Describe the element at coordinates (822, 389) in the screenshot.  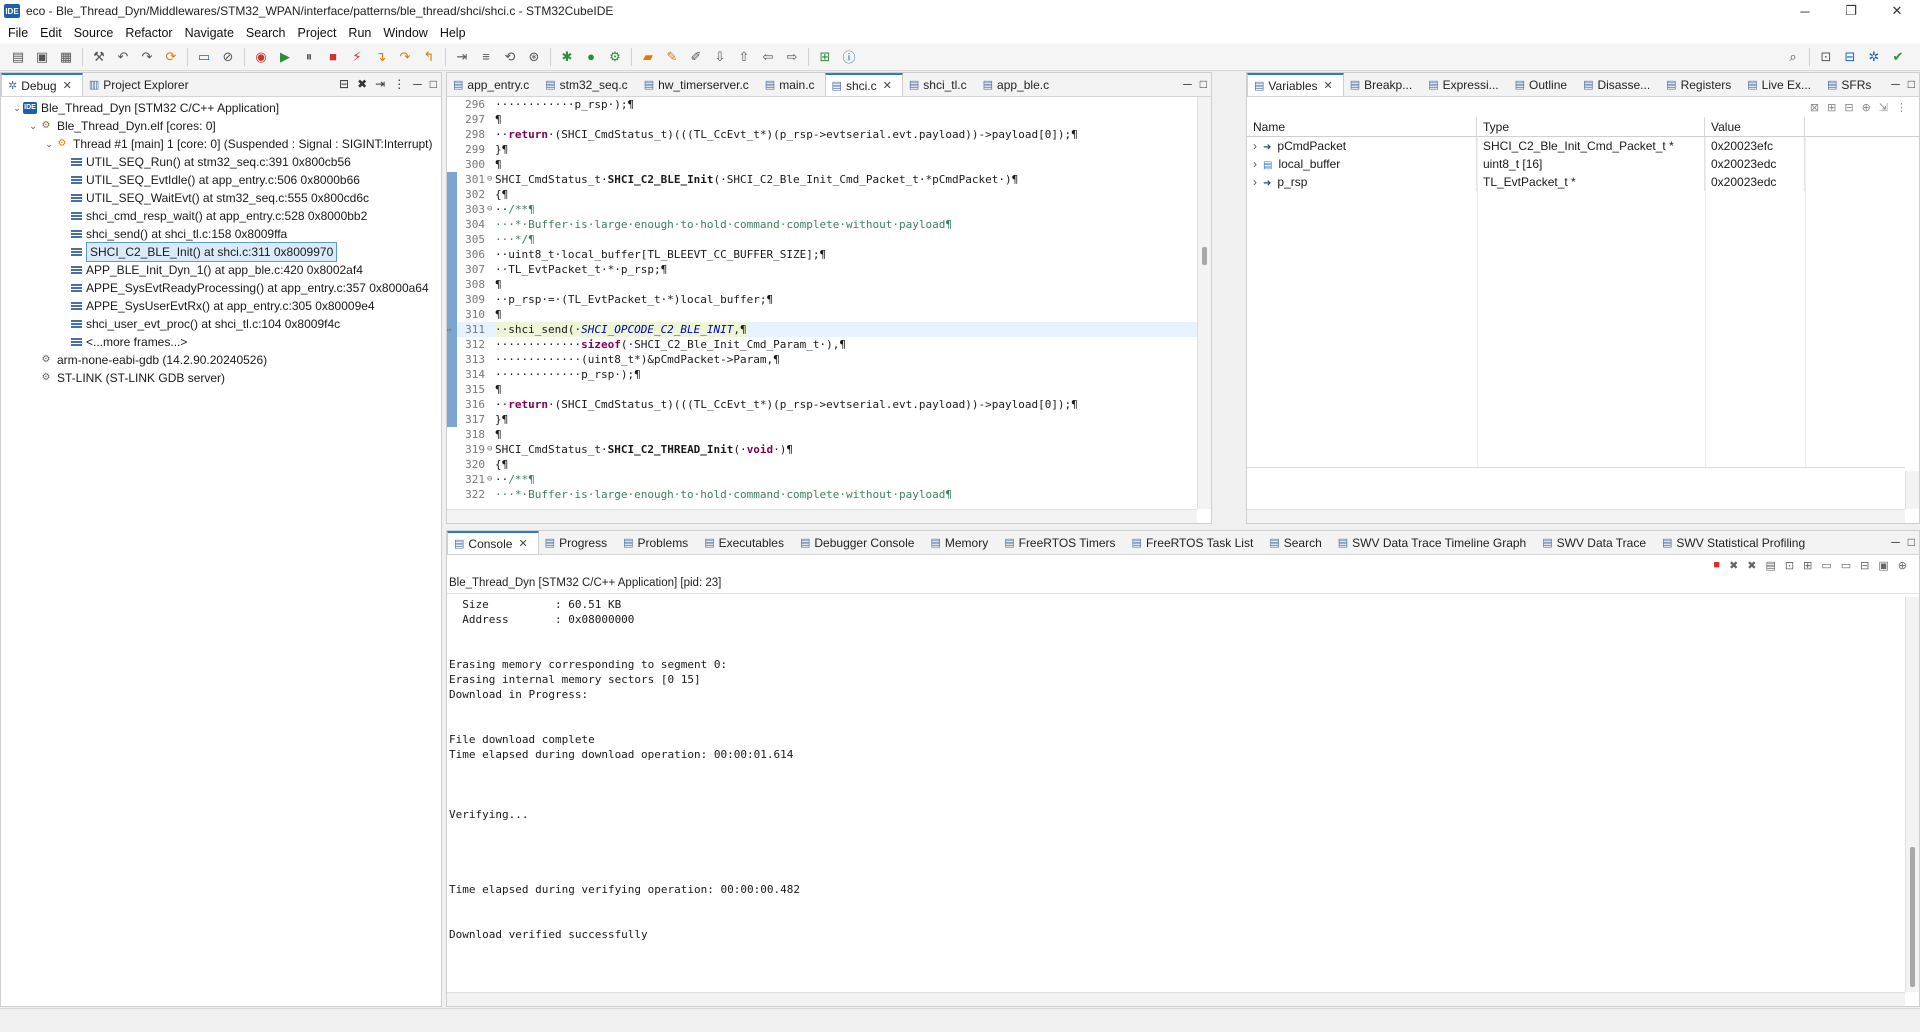
I see `code-line: 315 ¶` at that location.